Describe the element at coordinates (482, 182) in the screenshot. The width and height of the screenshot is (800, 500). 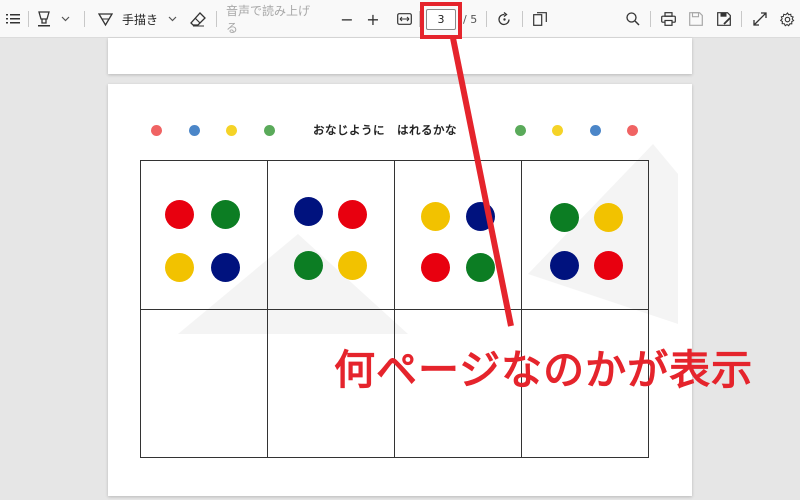
I see `annotation-arrow` at that location.